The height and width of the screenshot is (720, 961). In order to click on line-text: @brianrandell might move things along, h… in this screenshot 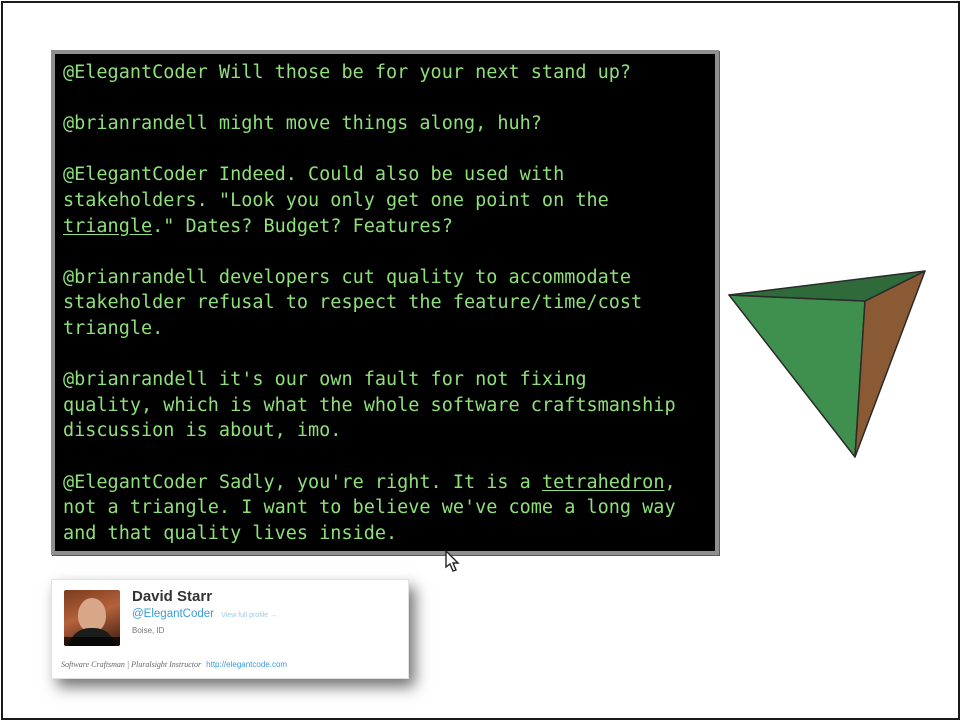, I will do `click(302, 124)`.